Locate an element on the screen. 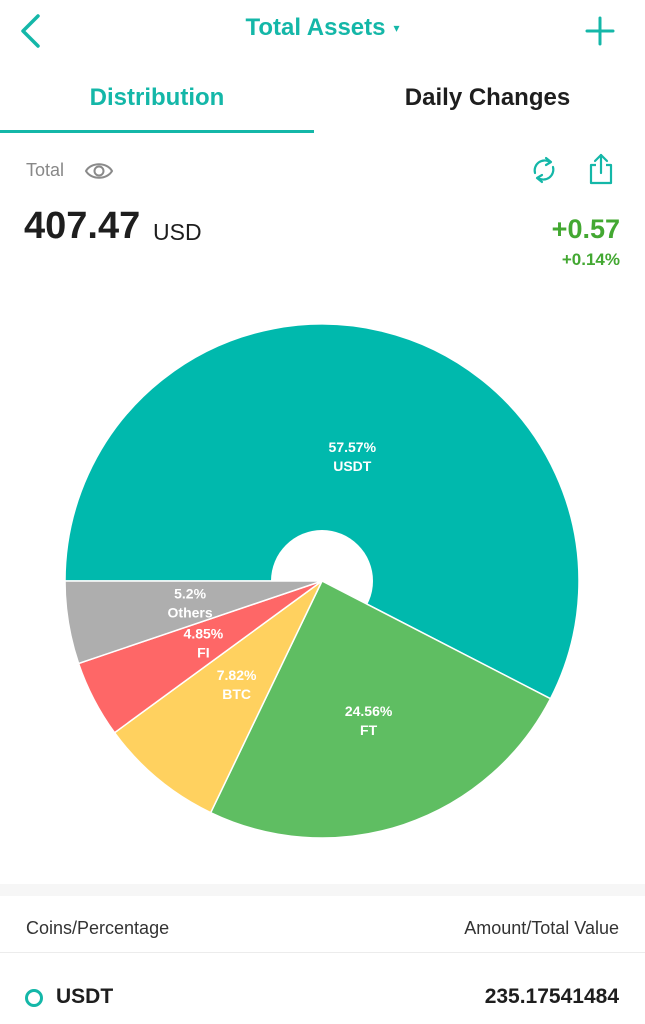  title-dropdown: Total Assets ▾ is located at coordinates (322, 28).